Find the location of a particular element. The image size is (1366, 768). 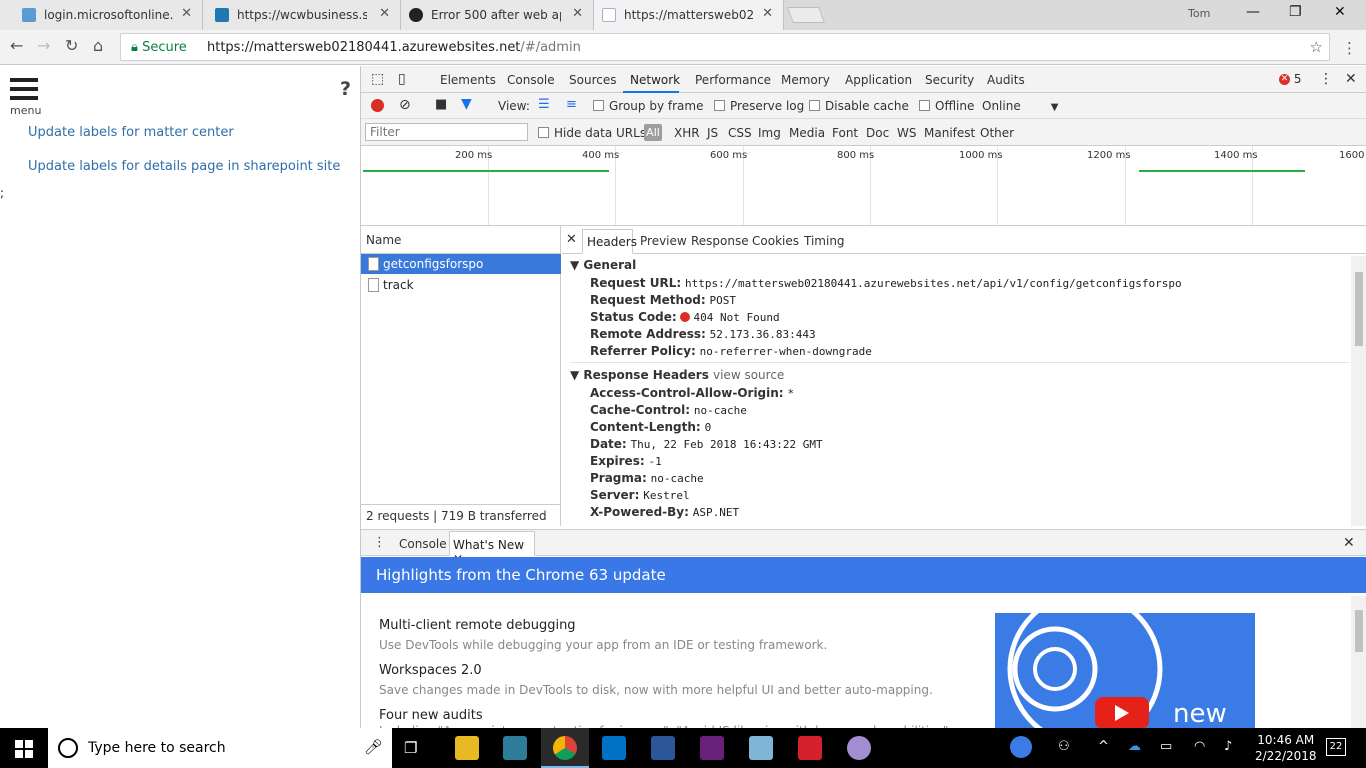

paint-icon is located at coordinates (859, 748).